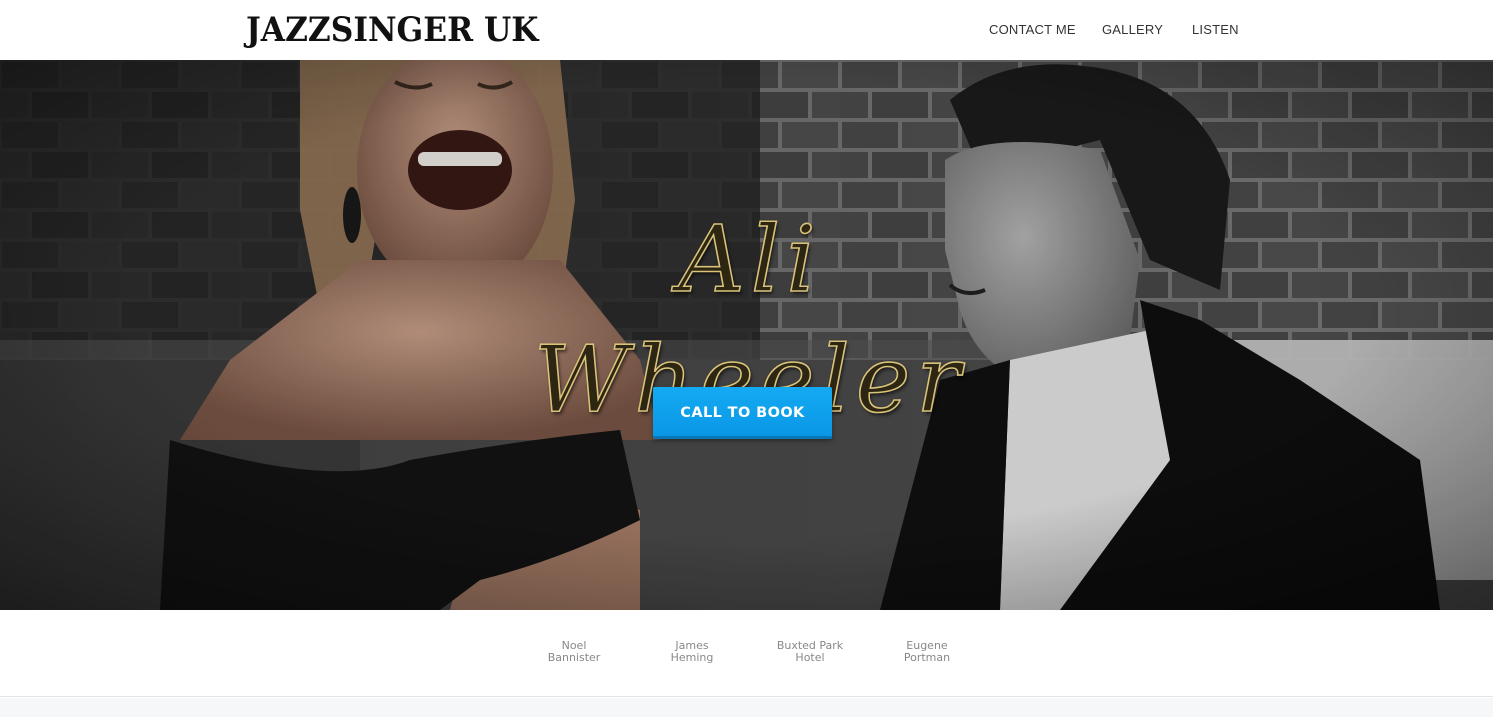 Image resolution: width=1493 pixels, height=717 pixels. I want to click on reference-line: Portman, so click(927, 657).